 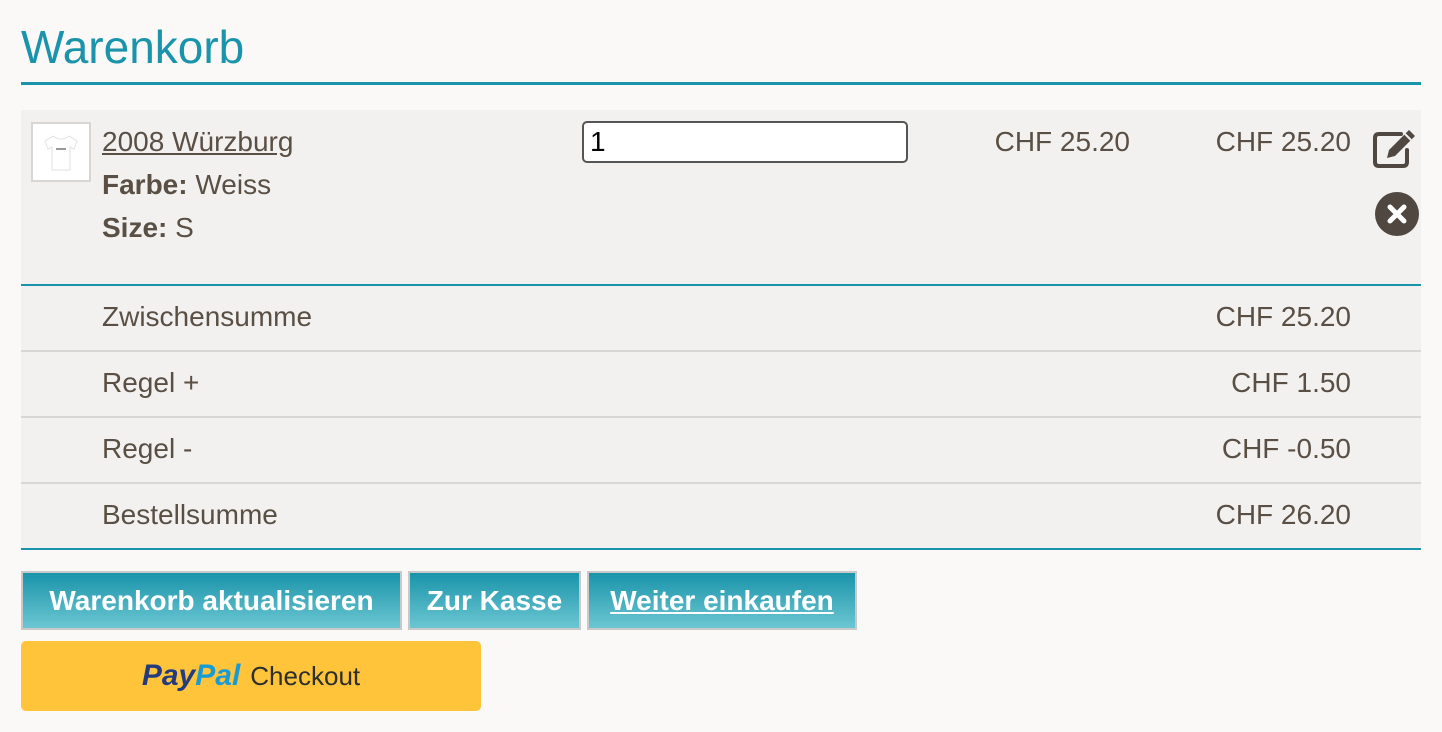 I want to click on title-divider, so click(x=721, y=83).